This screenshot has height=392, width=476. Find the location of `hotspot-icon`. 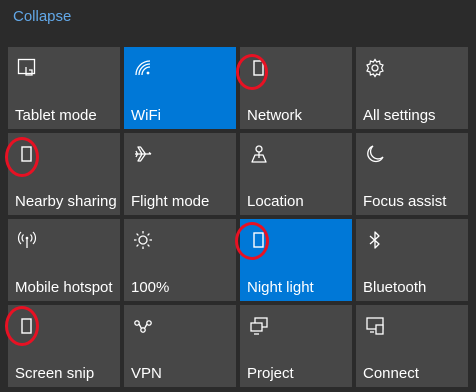

hotspot-icon is located at coordinates (27, 240).